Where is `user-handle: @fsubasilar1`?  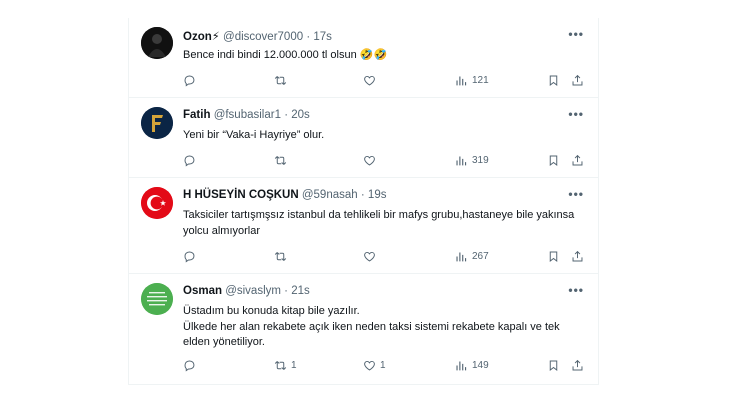
user-handle: @fsubasilar1 is located at coordinates (247, 115).